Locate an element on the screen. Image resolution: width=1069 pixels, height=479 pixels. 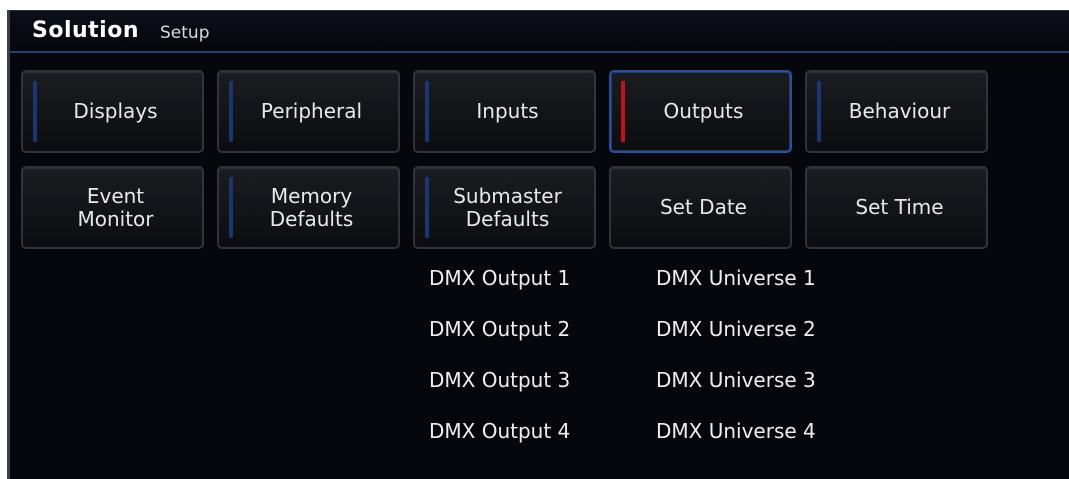
active-indicator-bar is located at coordinates (623, 111).